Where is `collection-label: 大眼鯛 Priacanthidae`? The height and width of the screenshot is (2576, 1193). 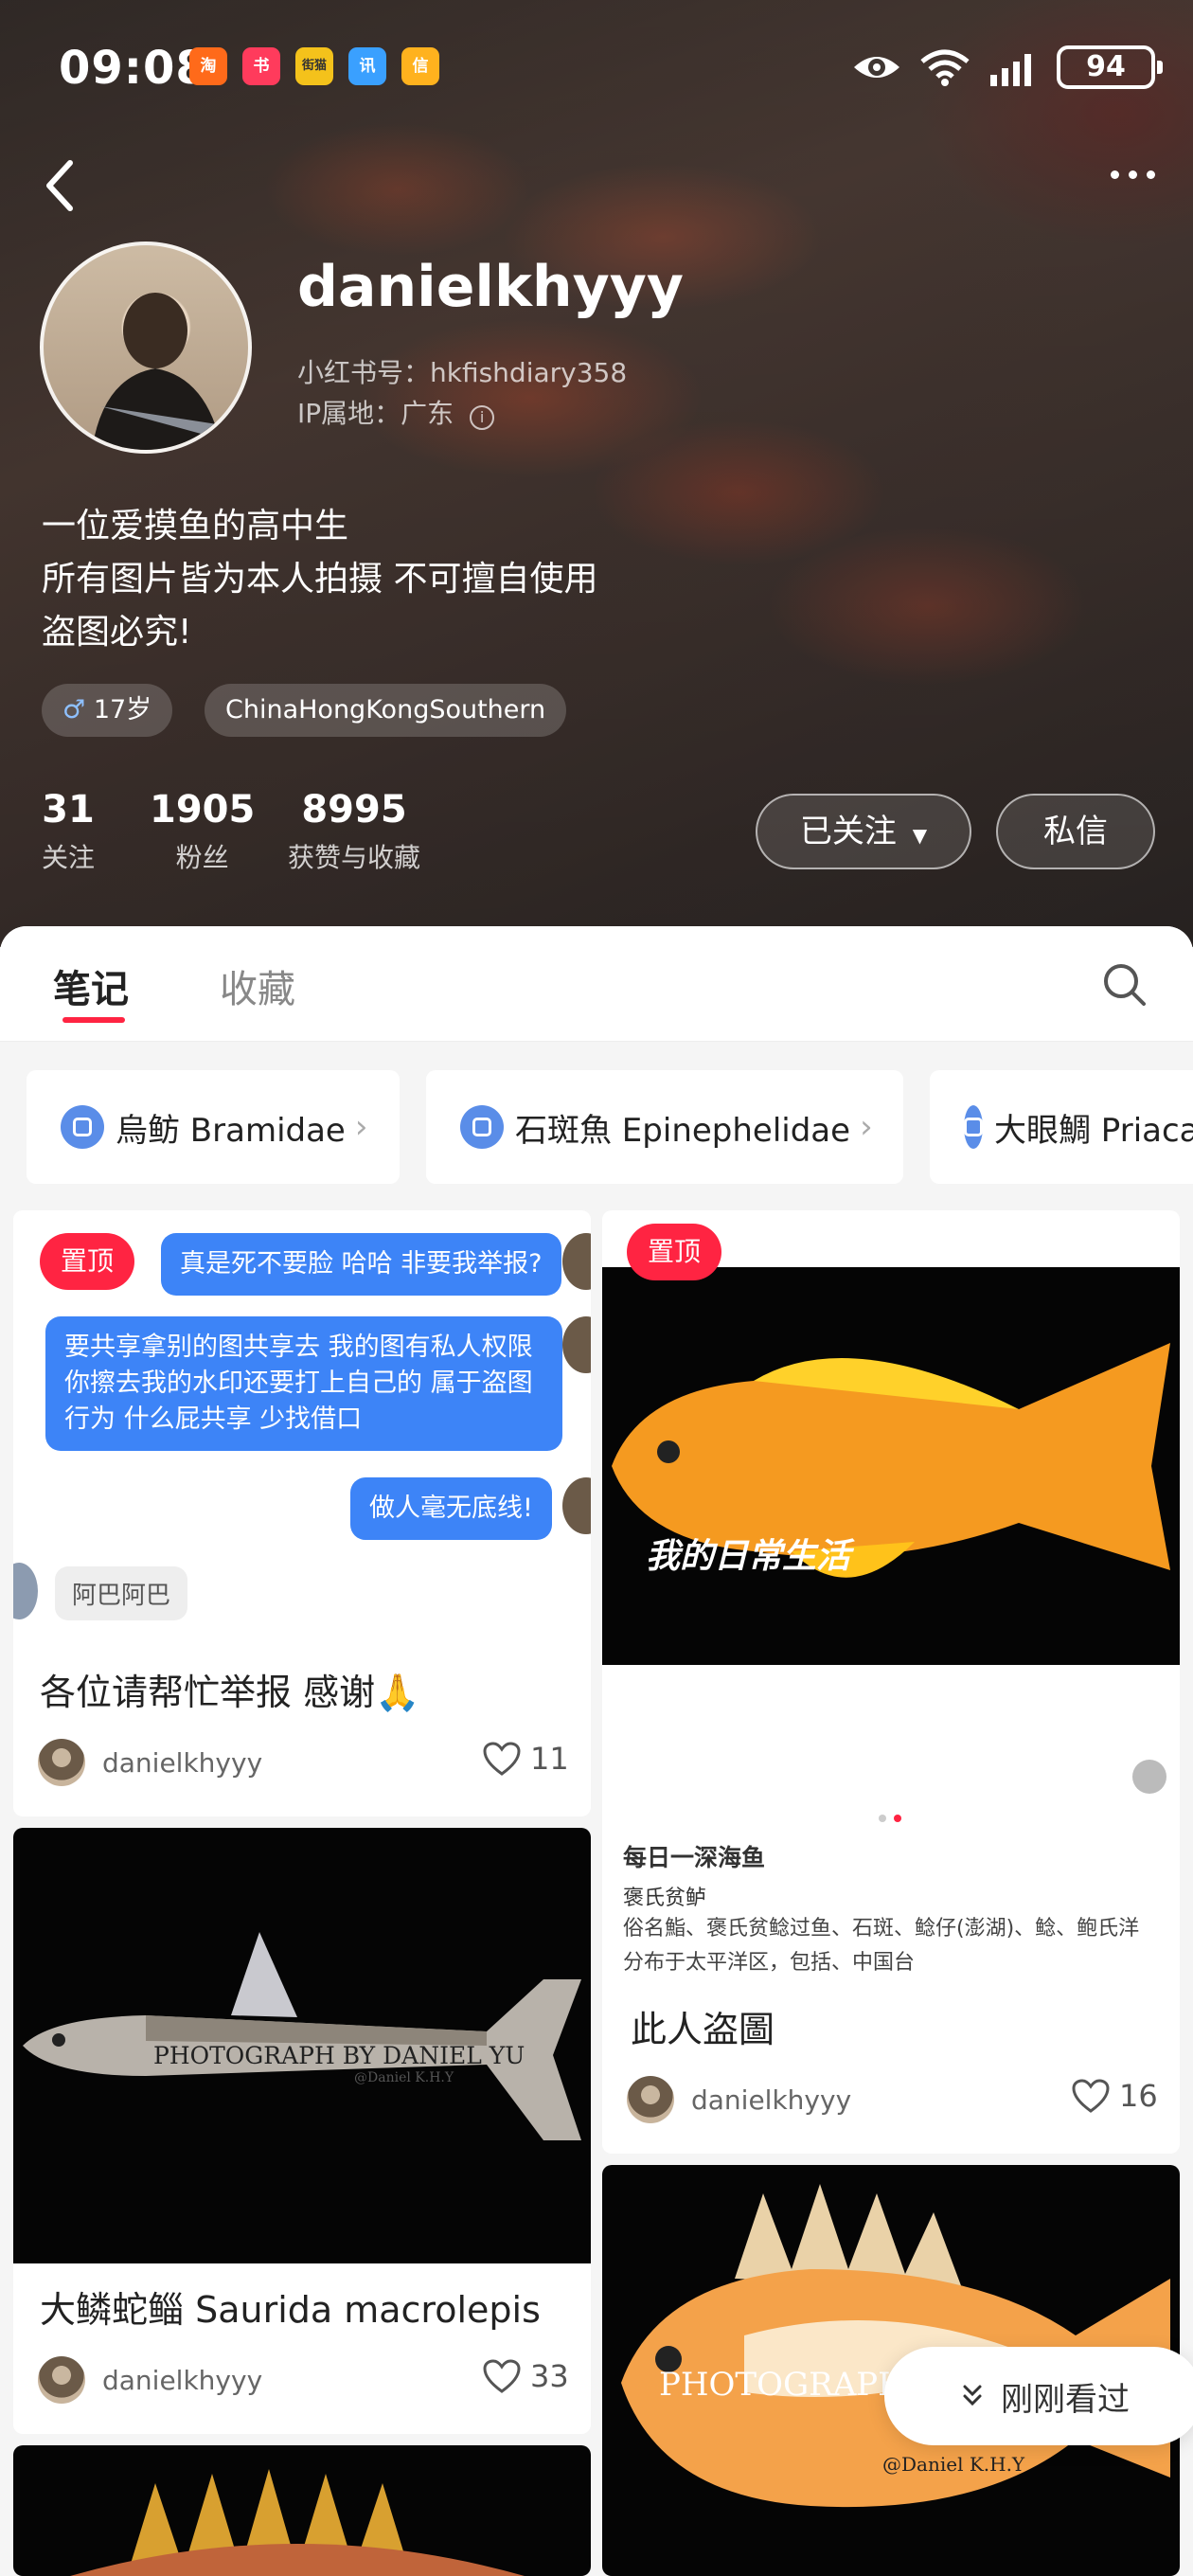
collection-label: 大眼鯛 Priacanthidae is located at coordinates (1093, 1130).